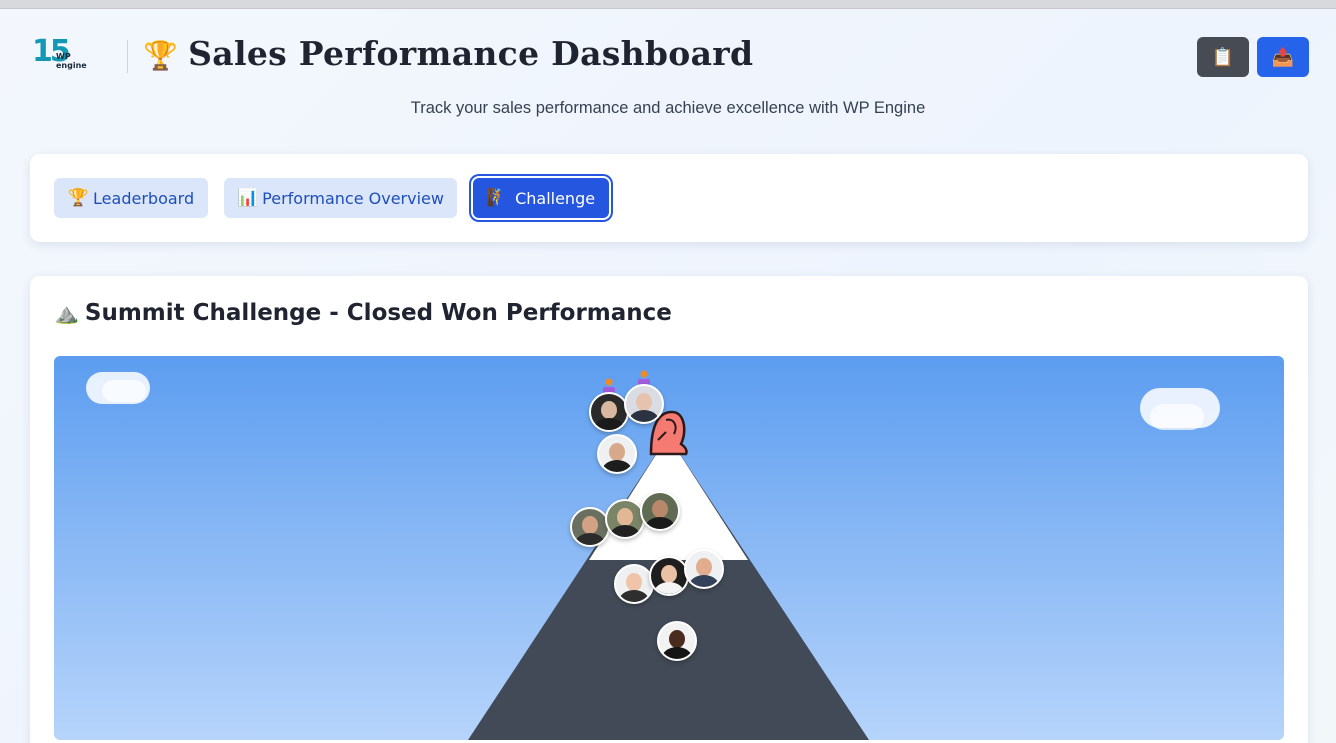 This screenshot has width=1336, height=743. Describe the element at coordinates (248, 198) in the screenshot. I see `bar-chart-icon: 📊` at that location.